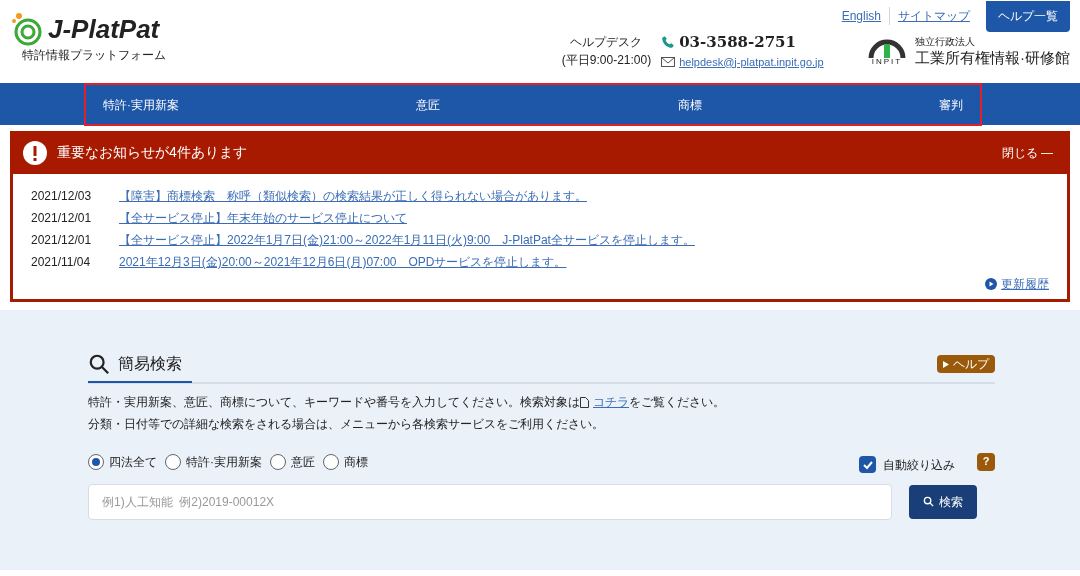 The image size is (1080, 576). What do you see at coordinates (668, 61) in the screenshot?
I see `mail-icon` at bounding box center [668, 61].